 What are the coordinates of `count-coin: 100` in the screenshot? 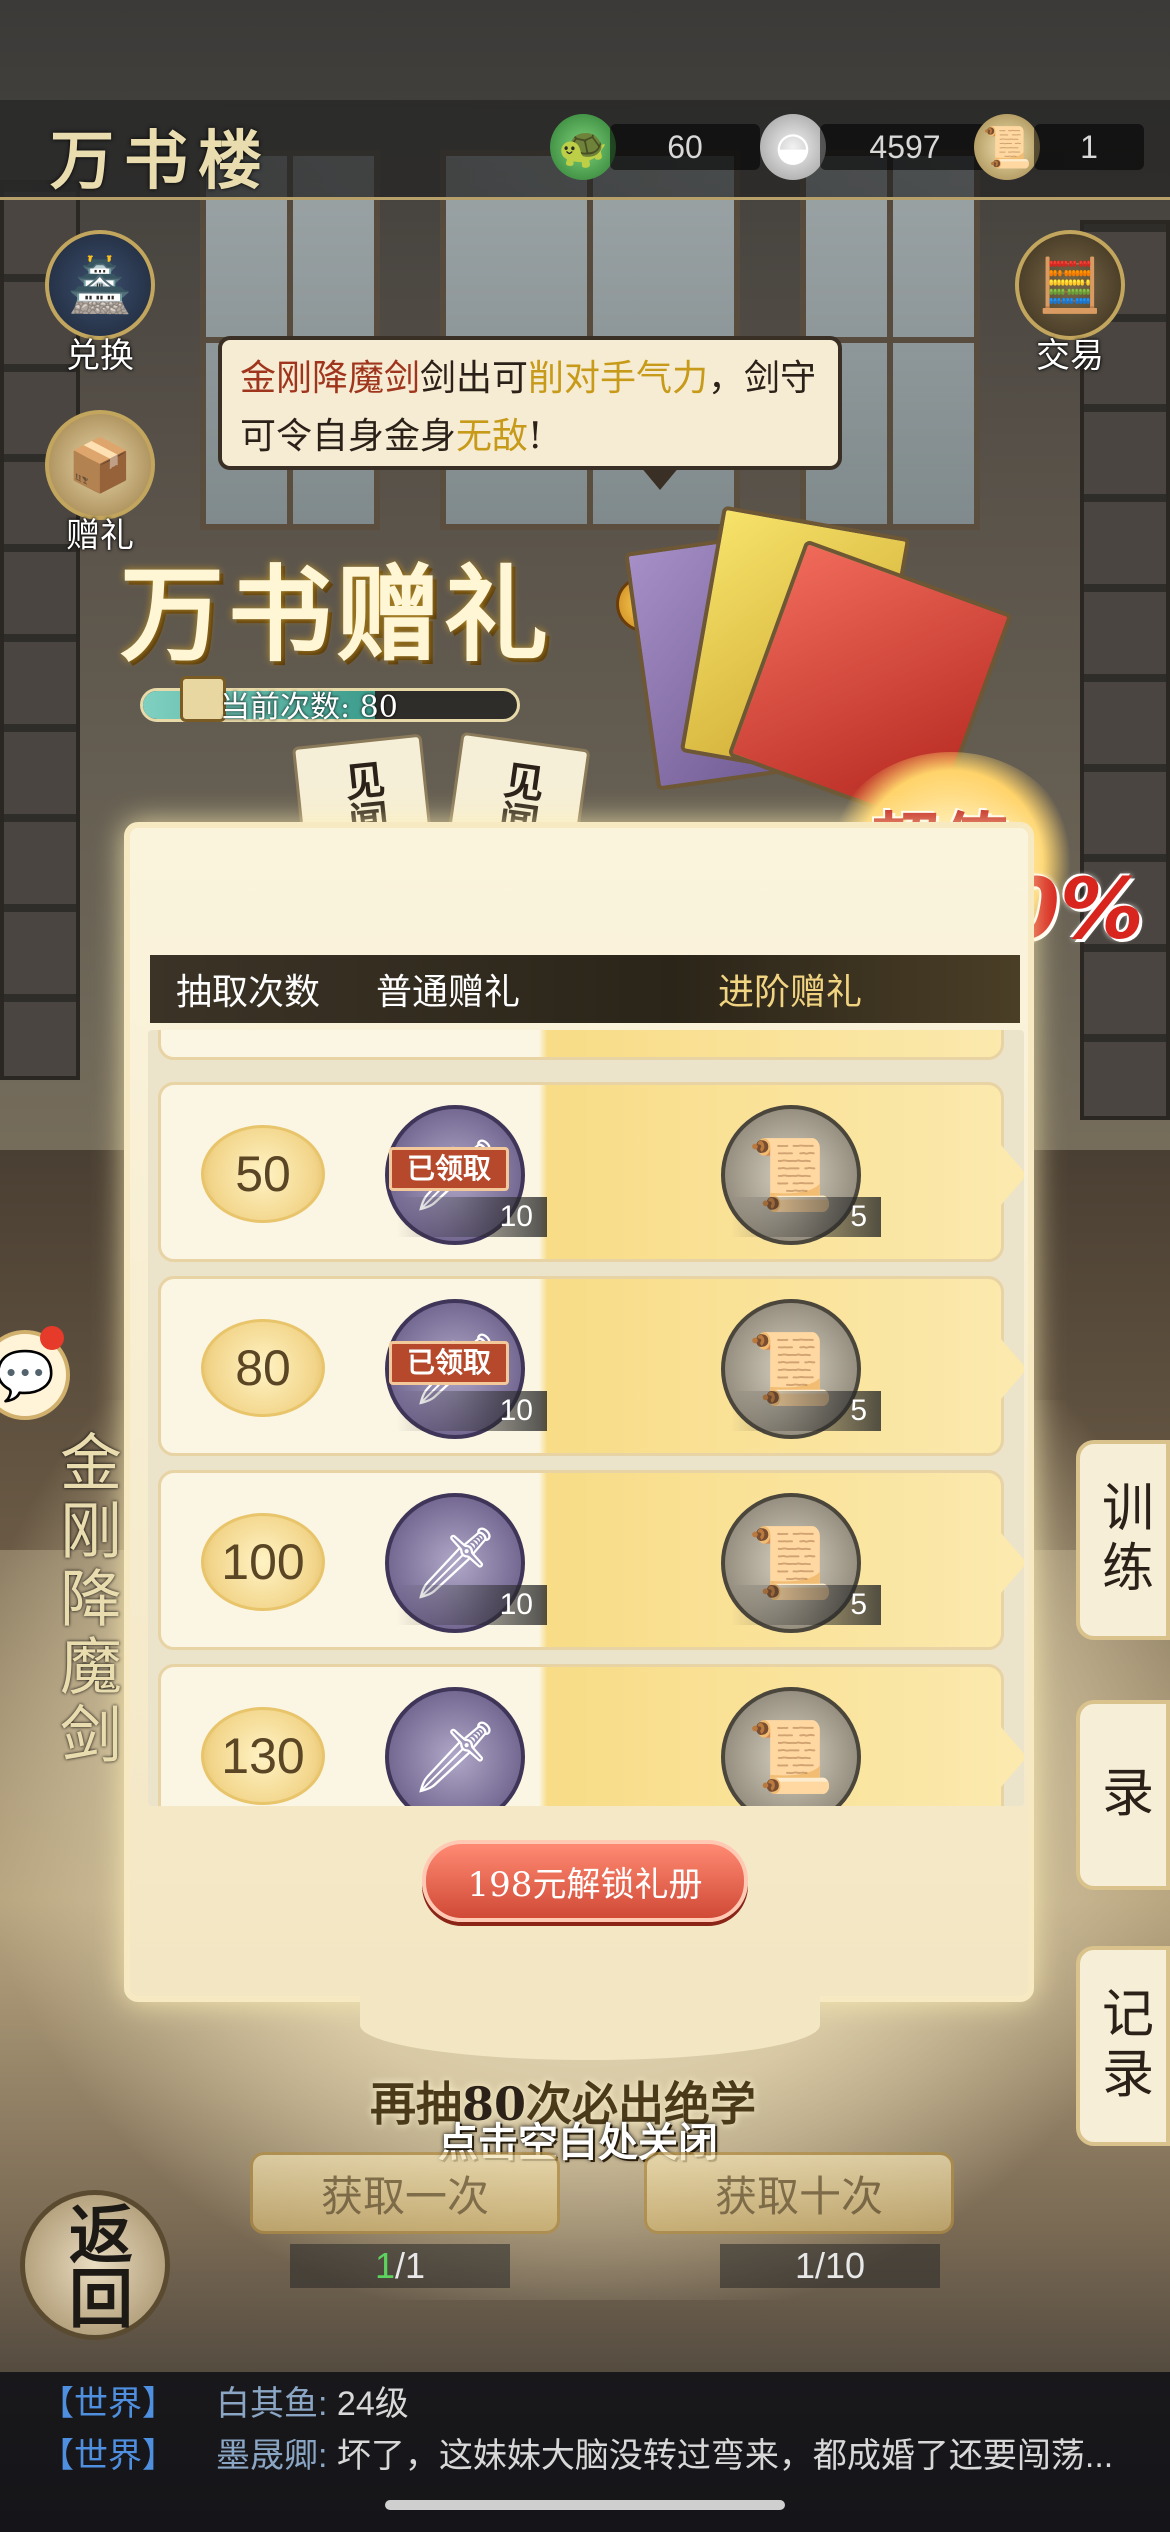 It's located at (263, 1562).